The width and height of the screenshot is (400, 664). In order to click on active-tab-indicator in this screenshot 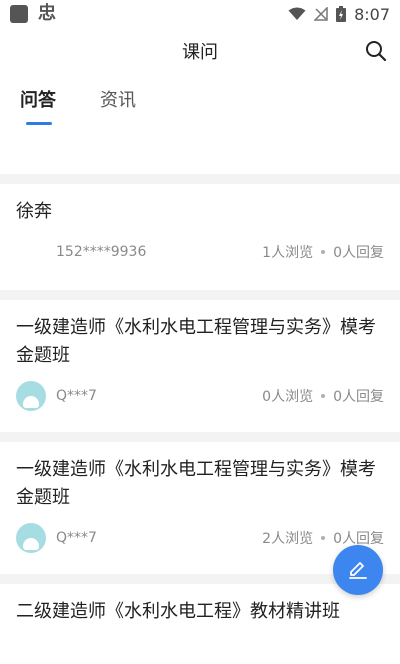, I will do `click(39, 123)`.